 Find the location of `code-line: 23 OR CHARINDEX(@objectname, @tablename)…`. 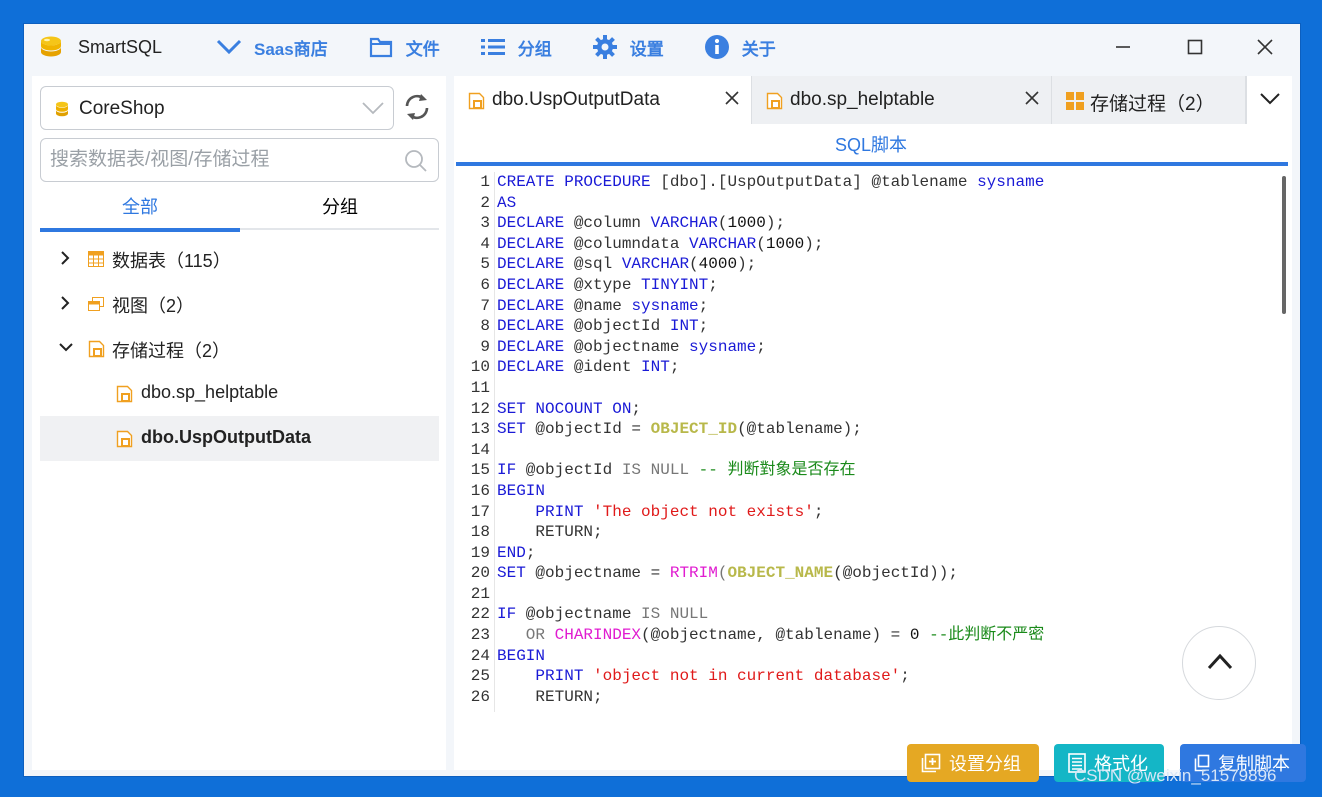

code-line: 23 OR CHARINDEX(@objectname, @tablename)… is located at coordinates (757, 635).